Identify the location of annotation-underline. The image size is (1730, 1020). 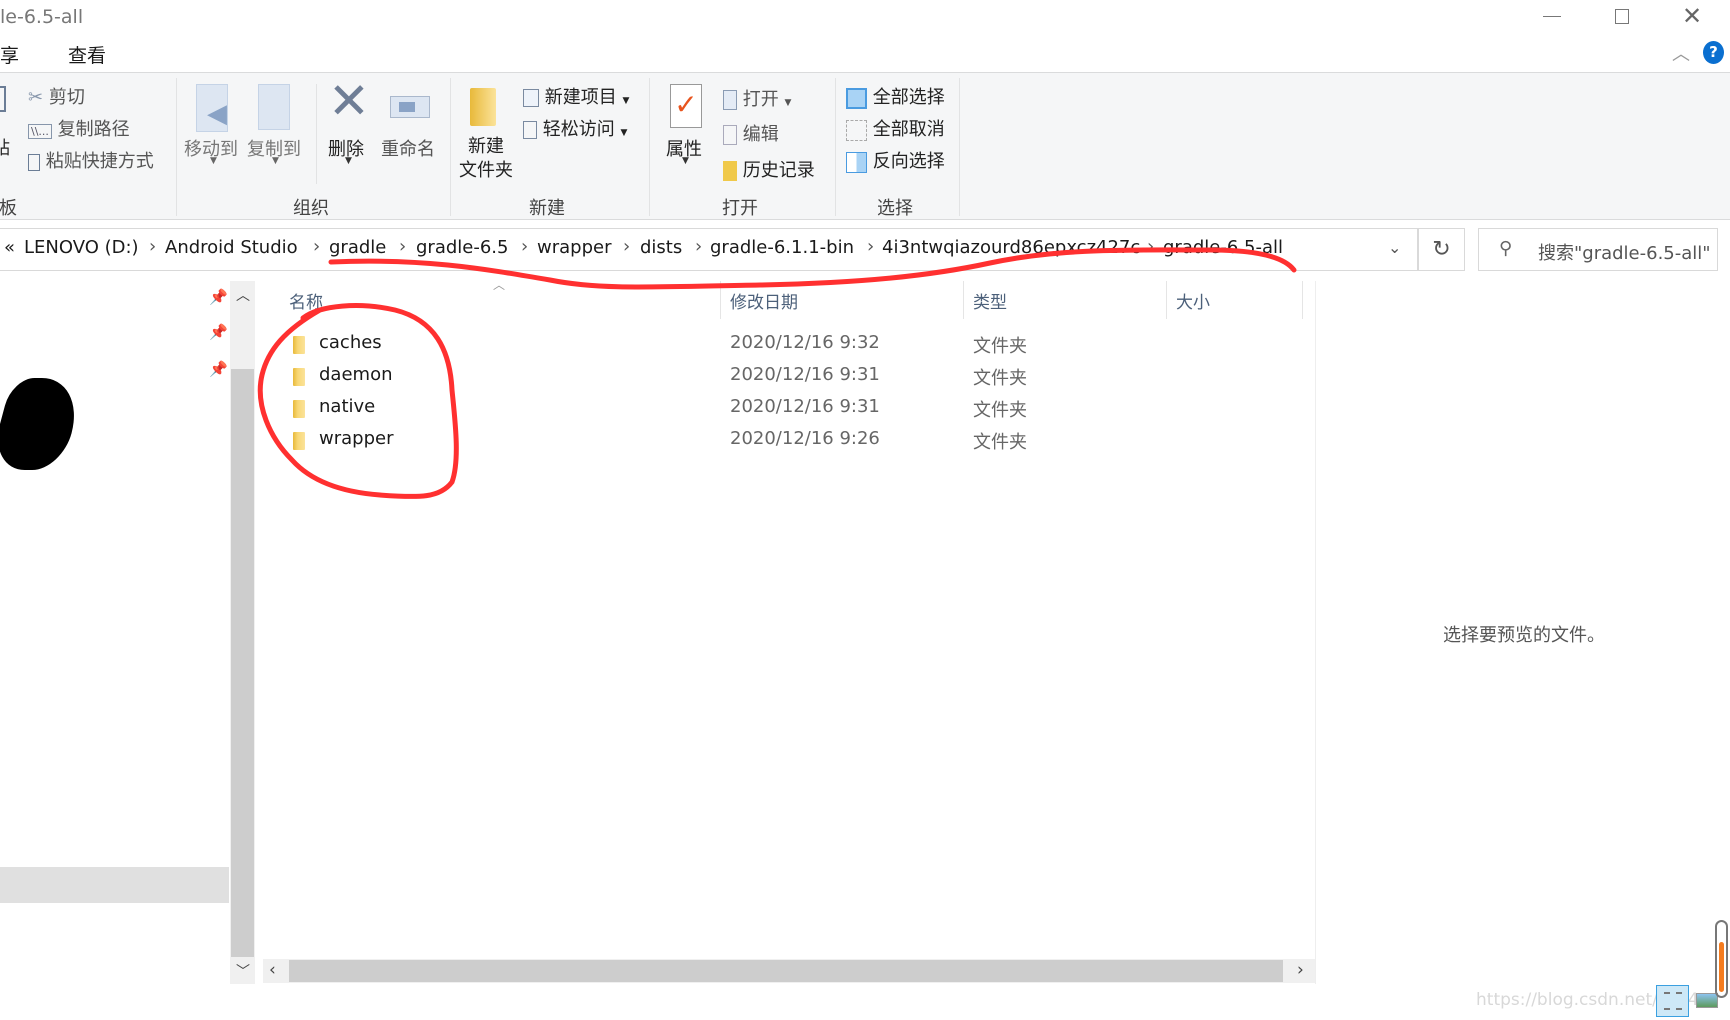
(812, 268).